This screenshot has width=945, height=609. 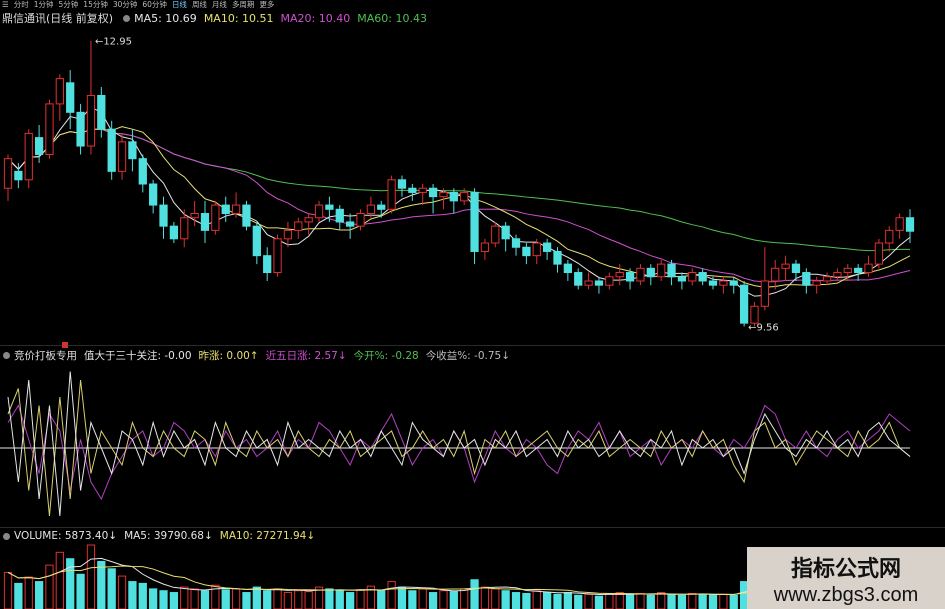 I want to click on watermark-url: www.zbgs3.com, so click(x=846, y=595).